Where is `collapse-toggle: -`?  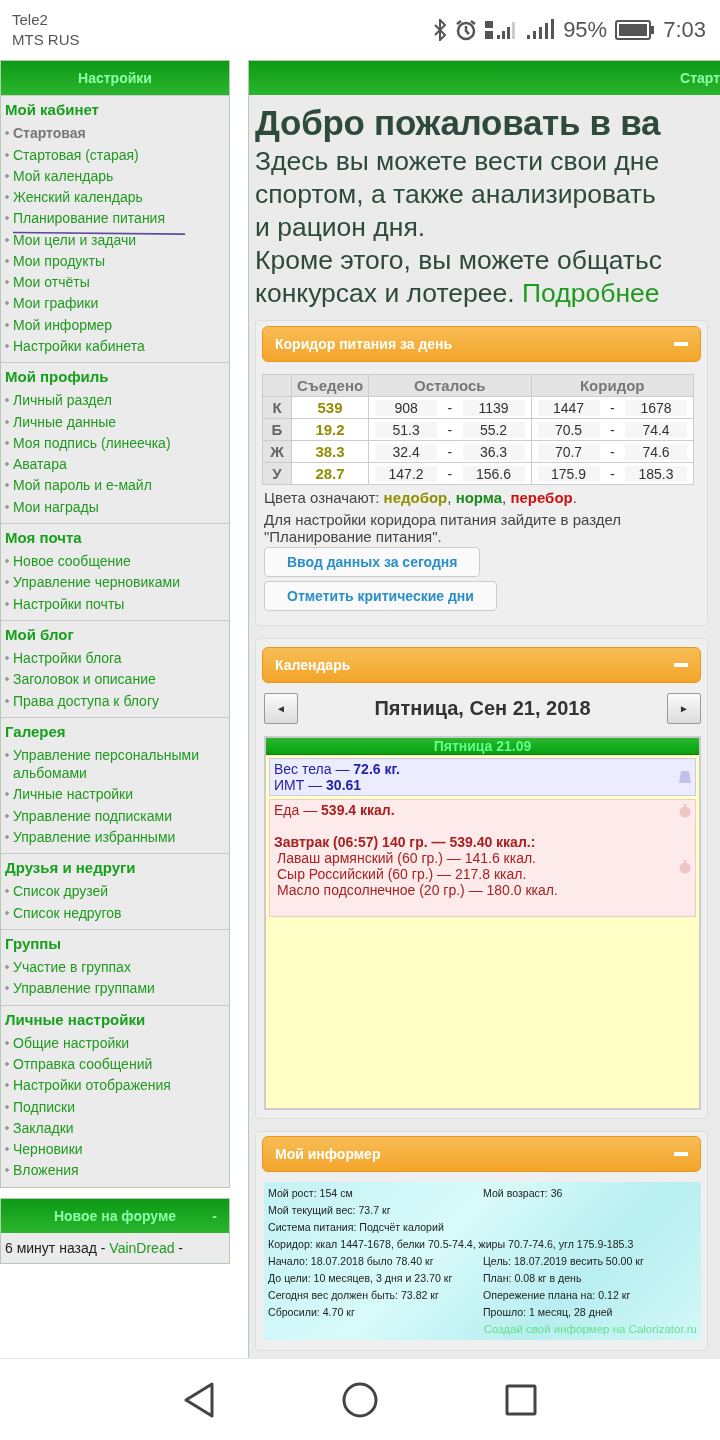
collapse-toggle: - is located at coordinates (214, 1215).